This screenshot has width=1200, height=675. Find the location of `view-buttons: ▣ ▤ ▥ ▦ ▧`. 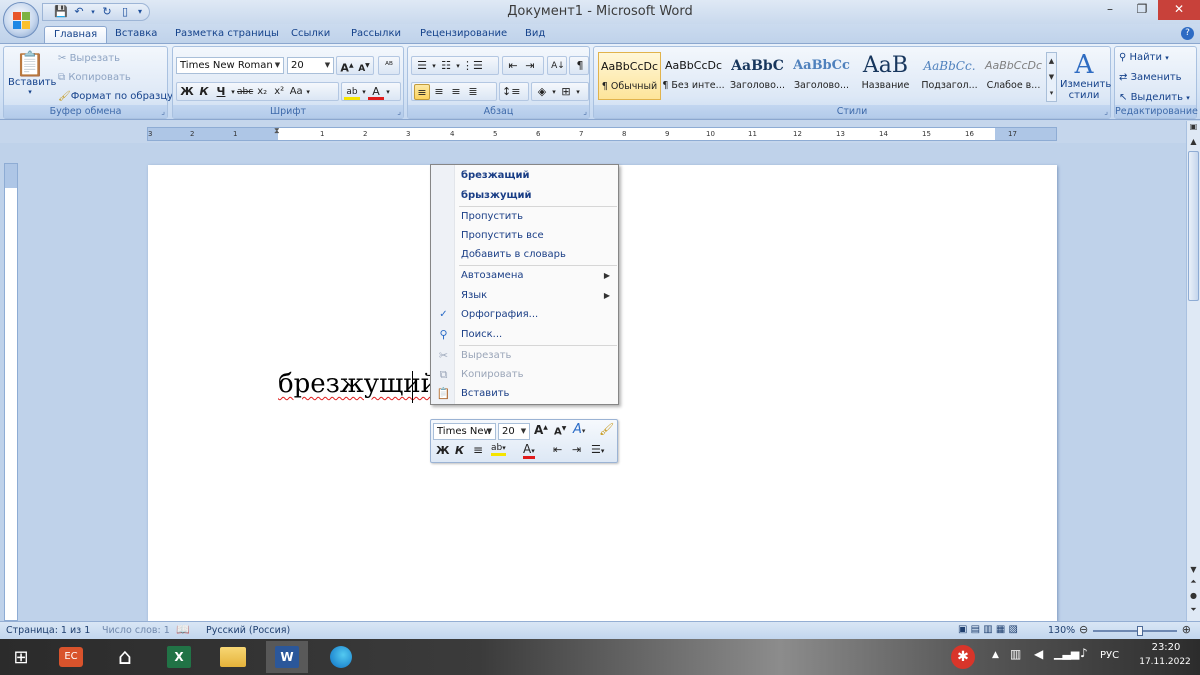

view-buttons: ▣ ▤ ▥ ▦ ▧ is located at coordinates (988, 629).